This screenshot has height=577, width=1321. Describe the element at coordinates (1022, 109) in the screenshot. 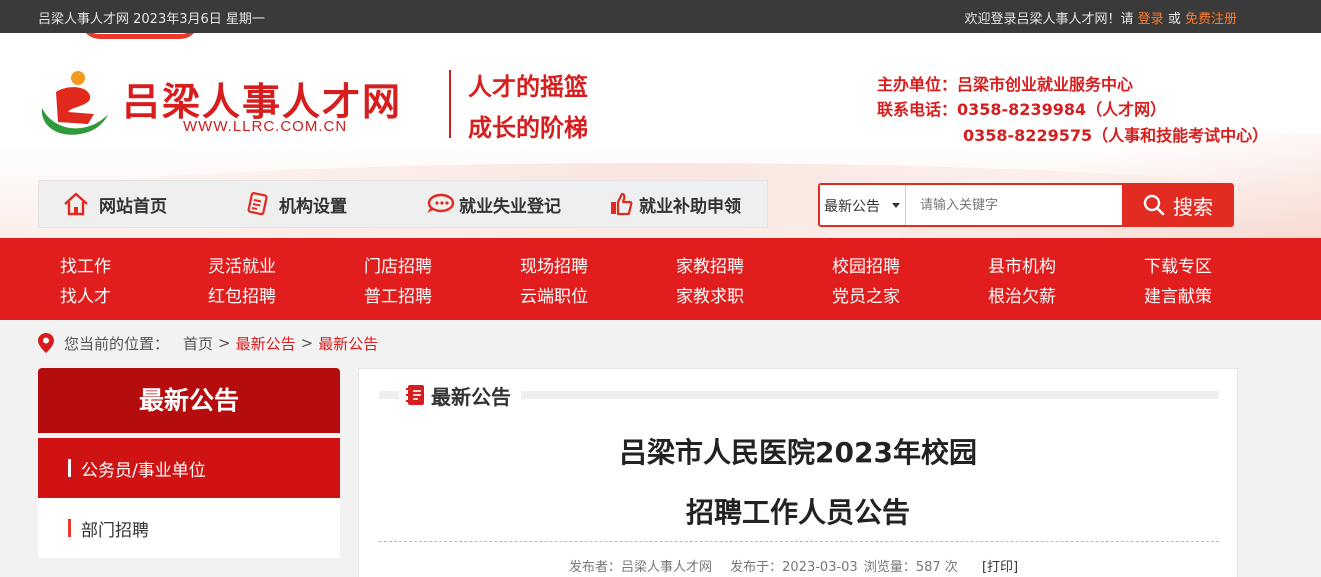

I see `contact-phone-1: 联系电话：0358-8239984（人才网）` at that location.